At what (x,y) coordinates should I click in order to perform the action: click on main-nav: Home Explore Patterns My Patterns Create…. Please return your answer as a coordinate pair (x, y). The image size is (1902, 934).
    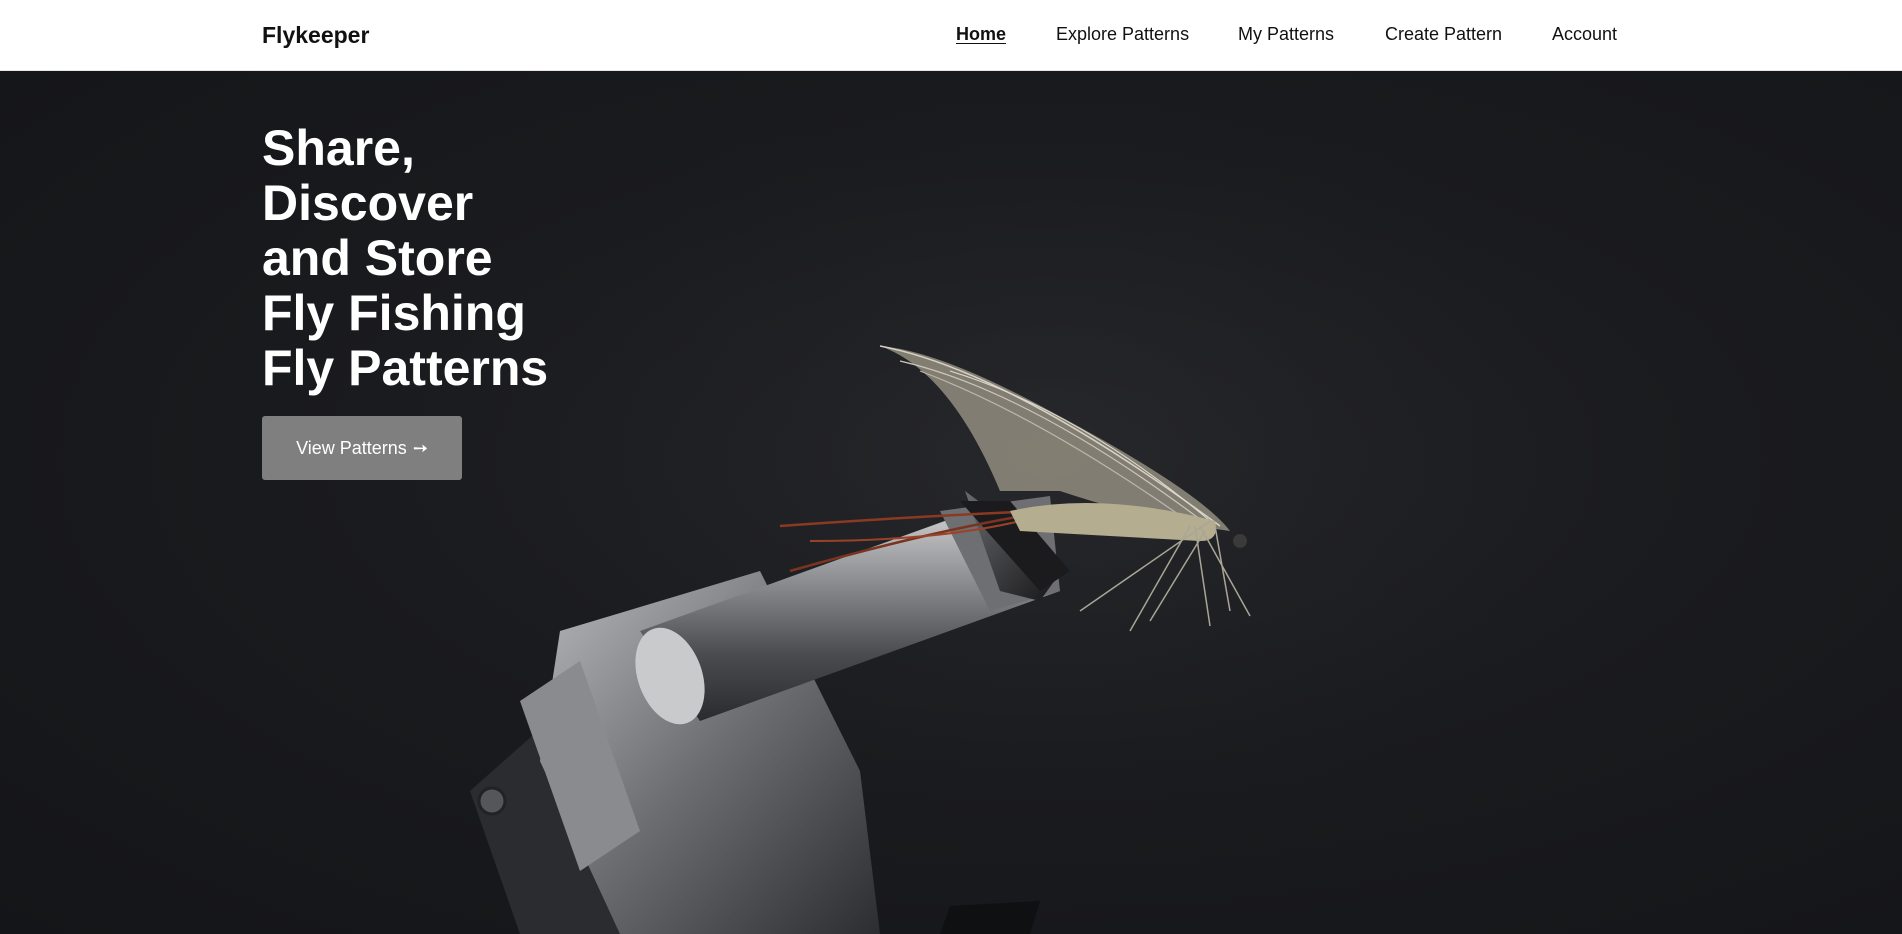
    Looking at the image, I should click on (951, 36).